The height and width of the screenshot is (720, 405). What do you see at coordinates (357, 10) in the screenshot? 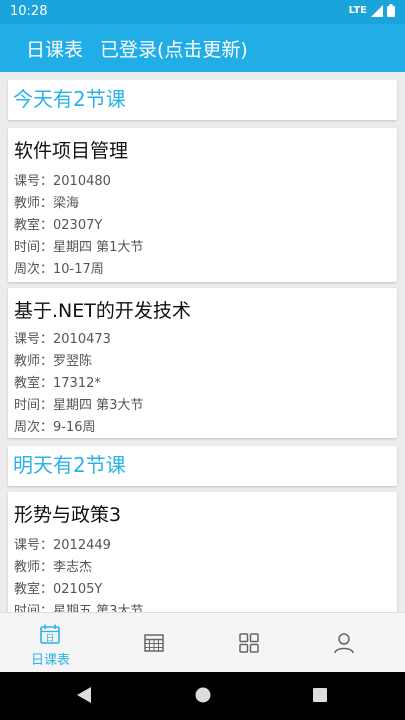
I see `network-type: LTE` at bounding box center [357, 10].